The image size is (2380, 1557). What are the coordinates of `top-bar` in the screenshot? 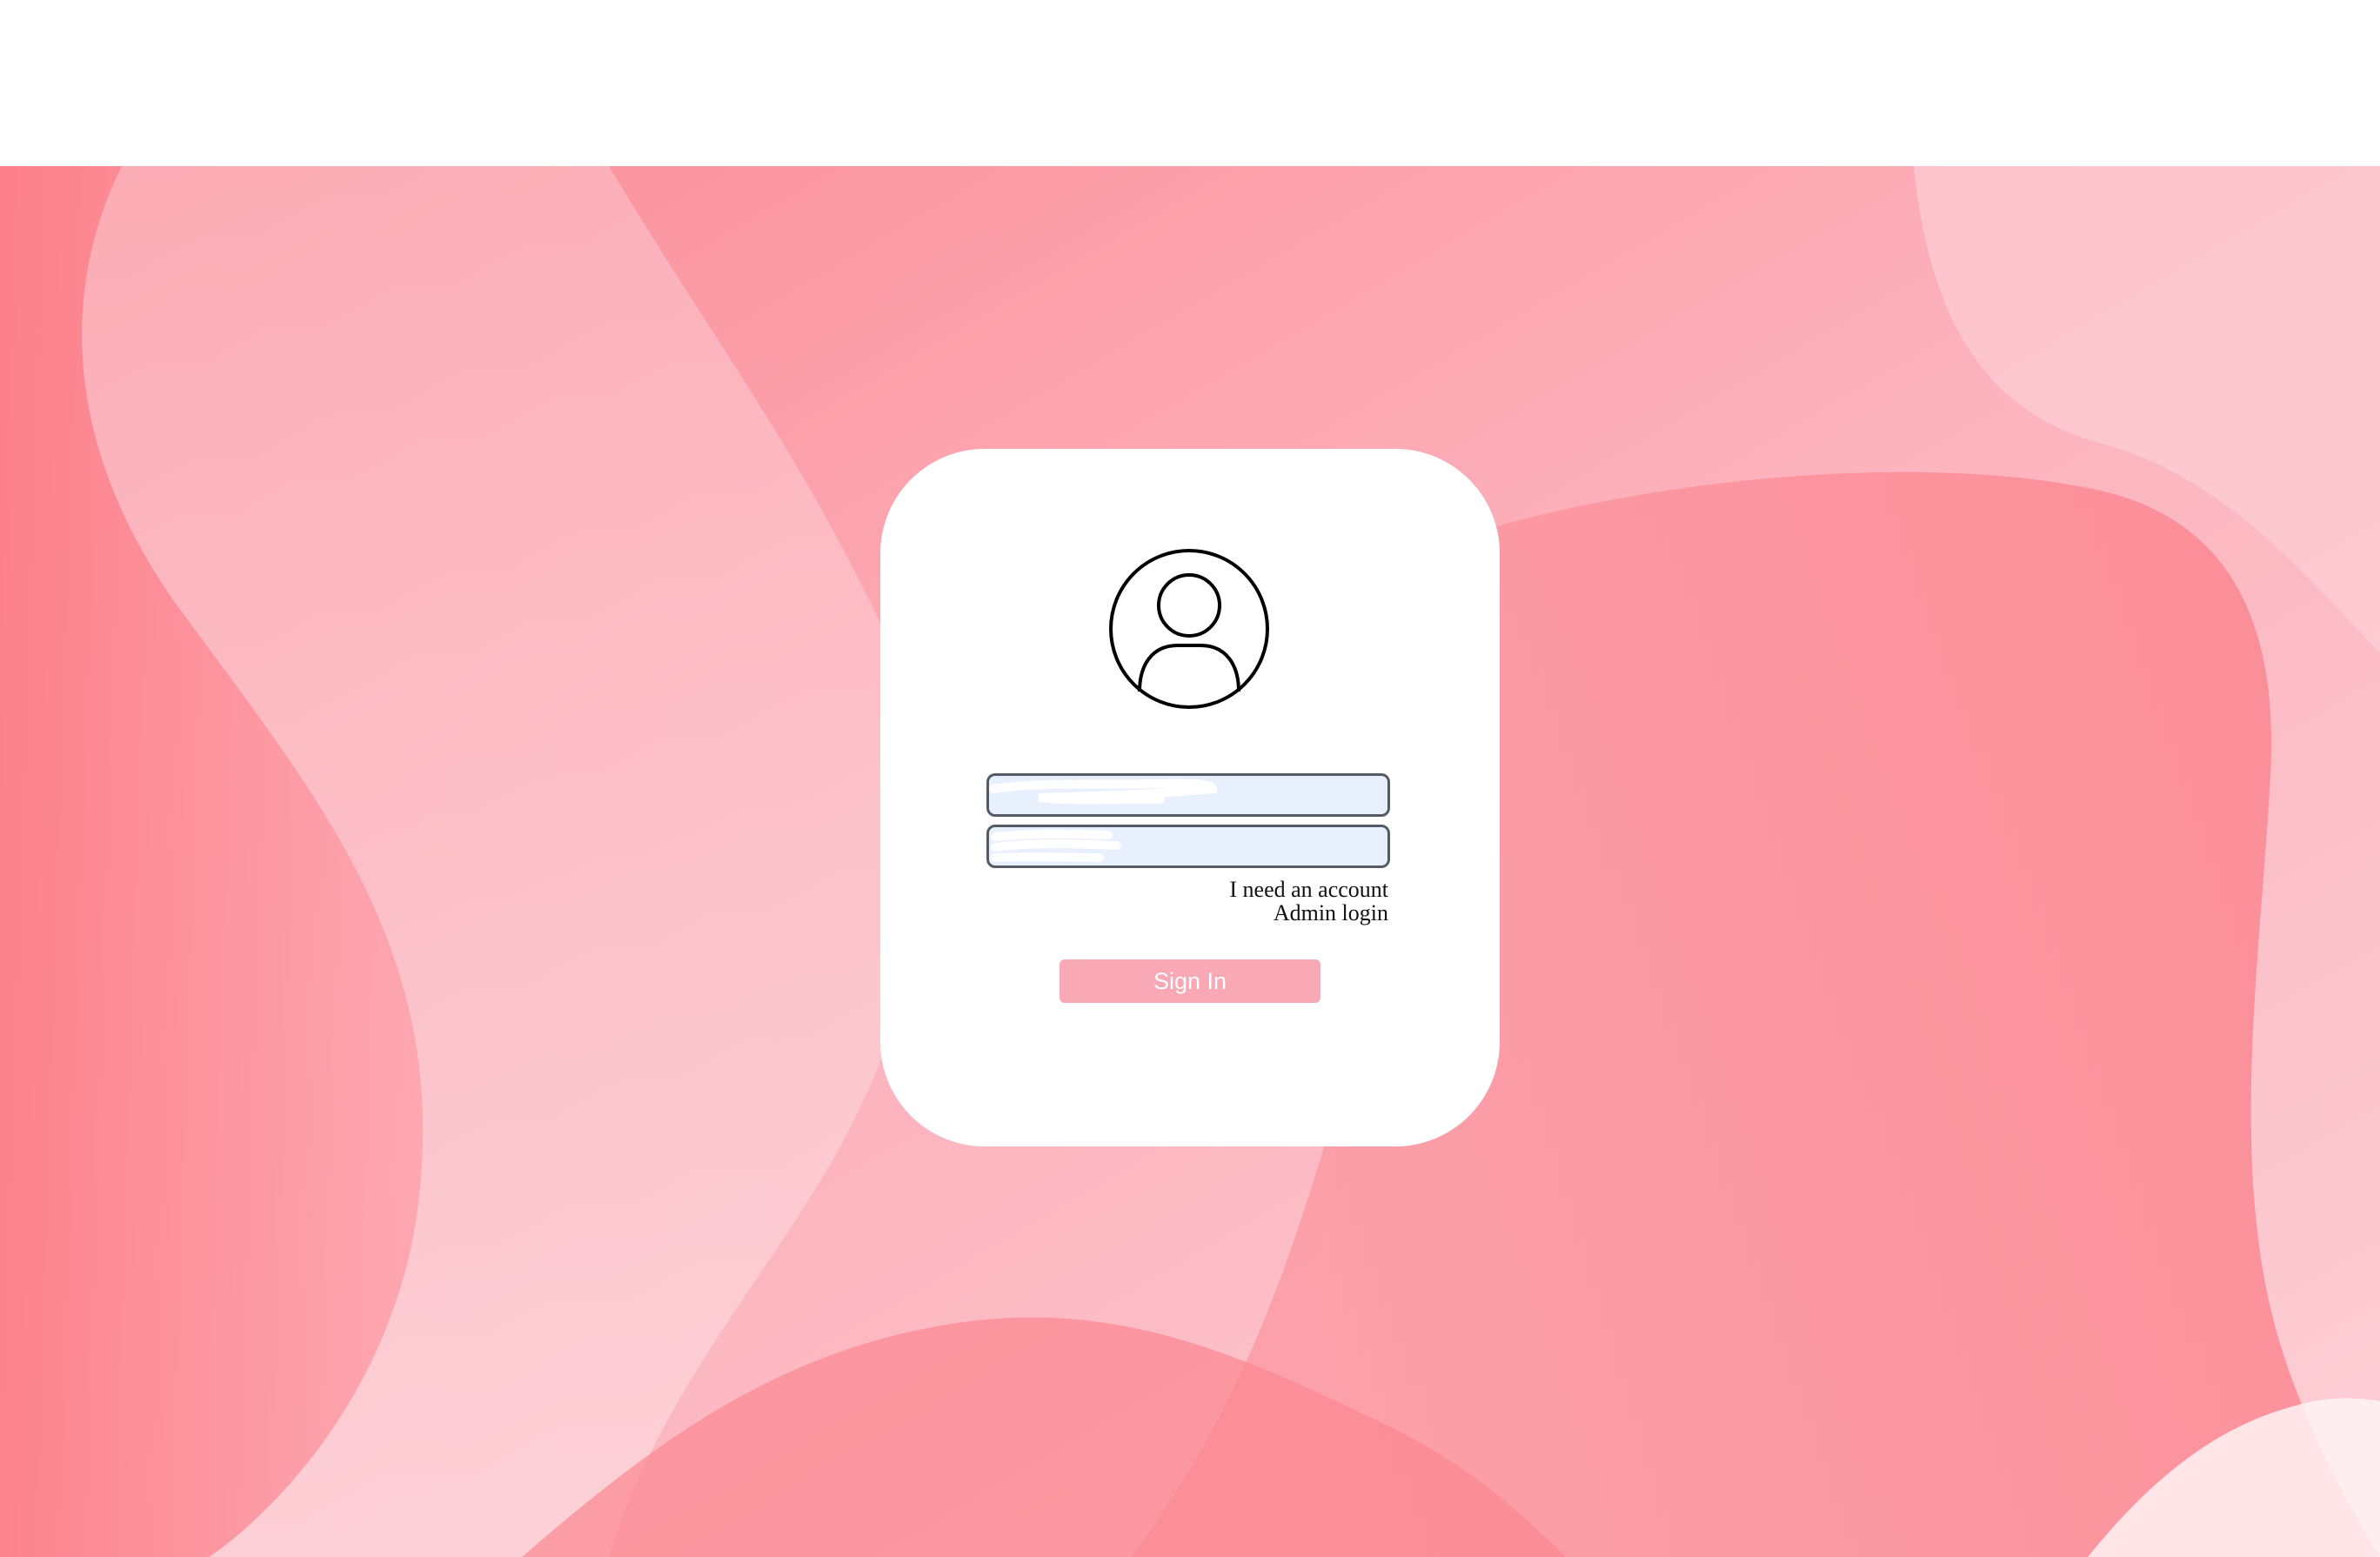 It's located at (1190, 83).